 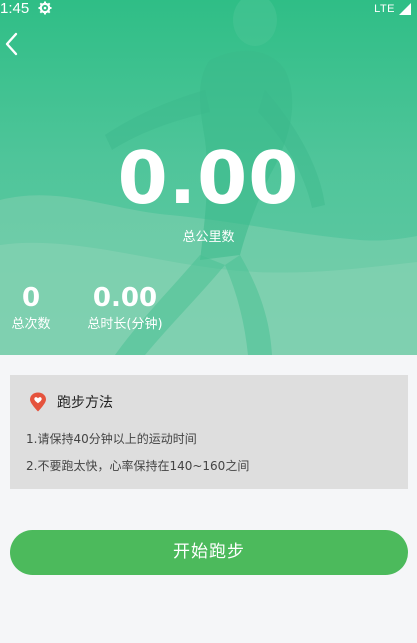 I want to click on stat-total-count: 0 总次数, so click(x=31, y=308).